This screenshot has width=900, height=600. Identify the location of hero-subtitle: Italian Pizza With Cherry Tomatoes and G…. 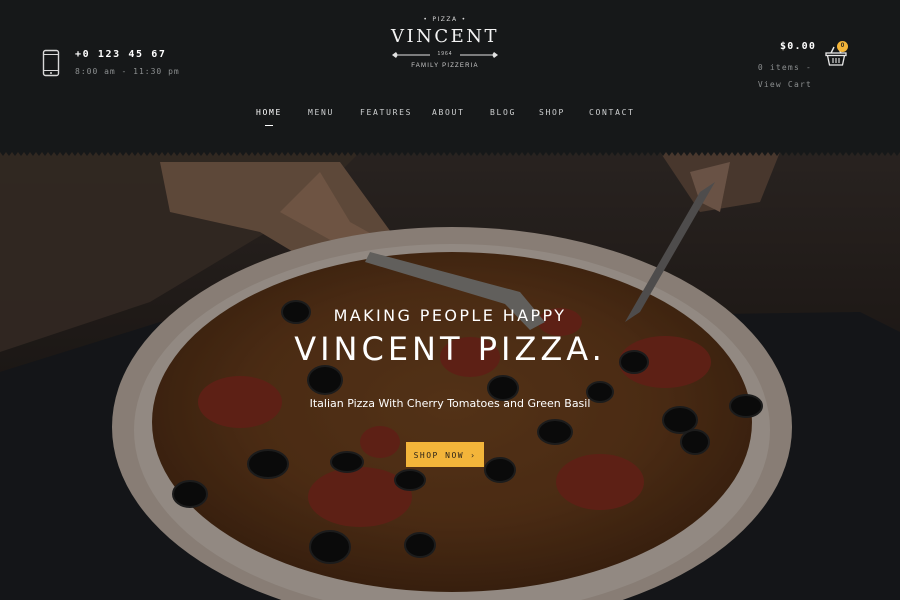
(450, 403).